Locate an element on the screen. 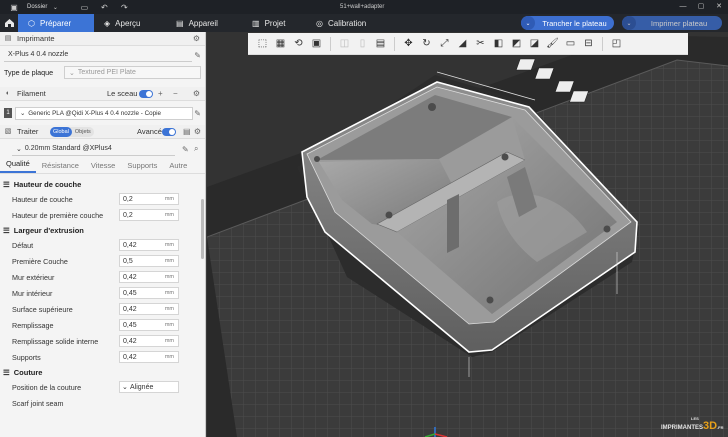 Image resolution: width=728 pixels, height=437 pixels. seam-position-select: ⌄ Alignée is located at coordinates (149, 387).